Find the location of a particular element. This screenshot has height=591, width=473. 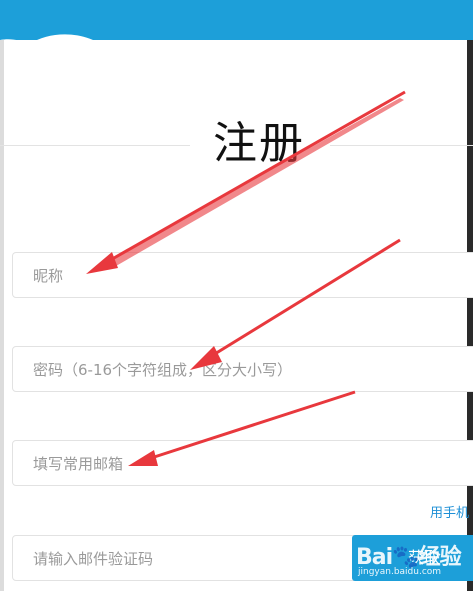

watermark-url: jingyan.baidu.com is located at coordinates (400, 572).